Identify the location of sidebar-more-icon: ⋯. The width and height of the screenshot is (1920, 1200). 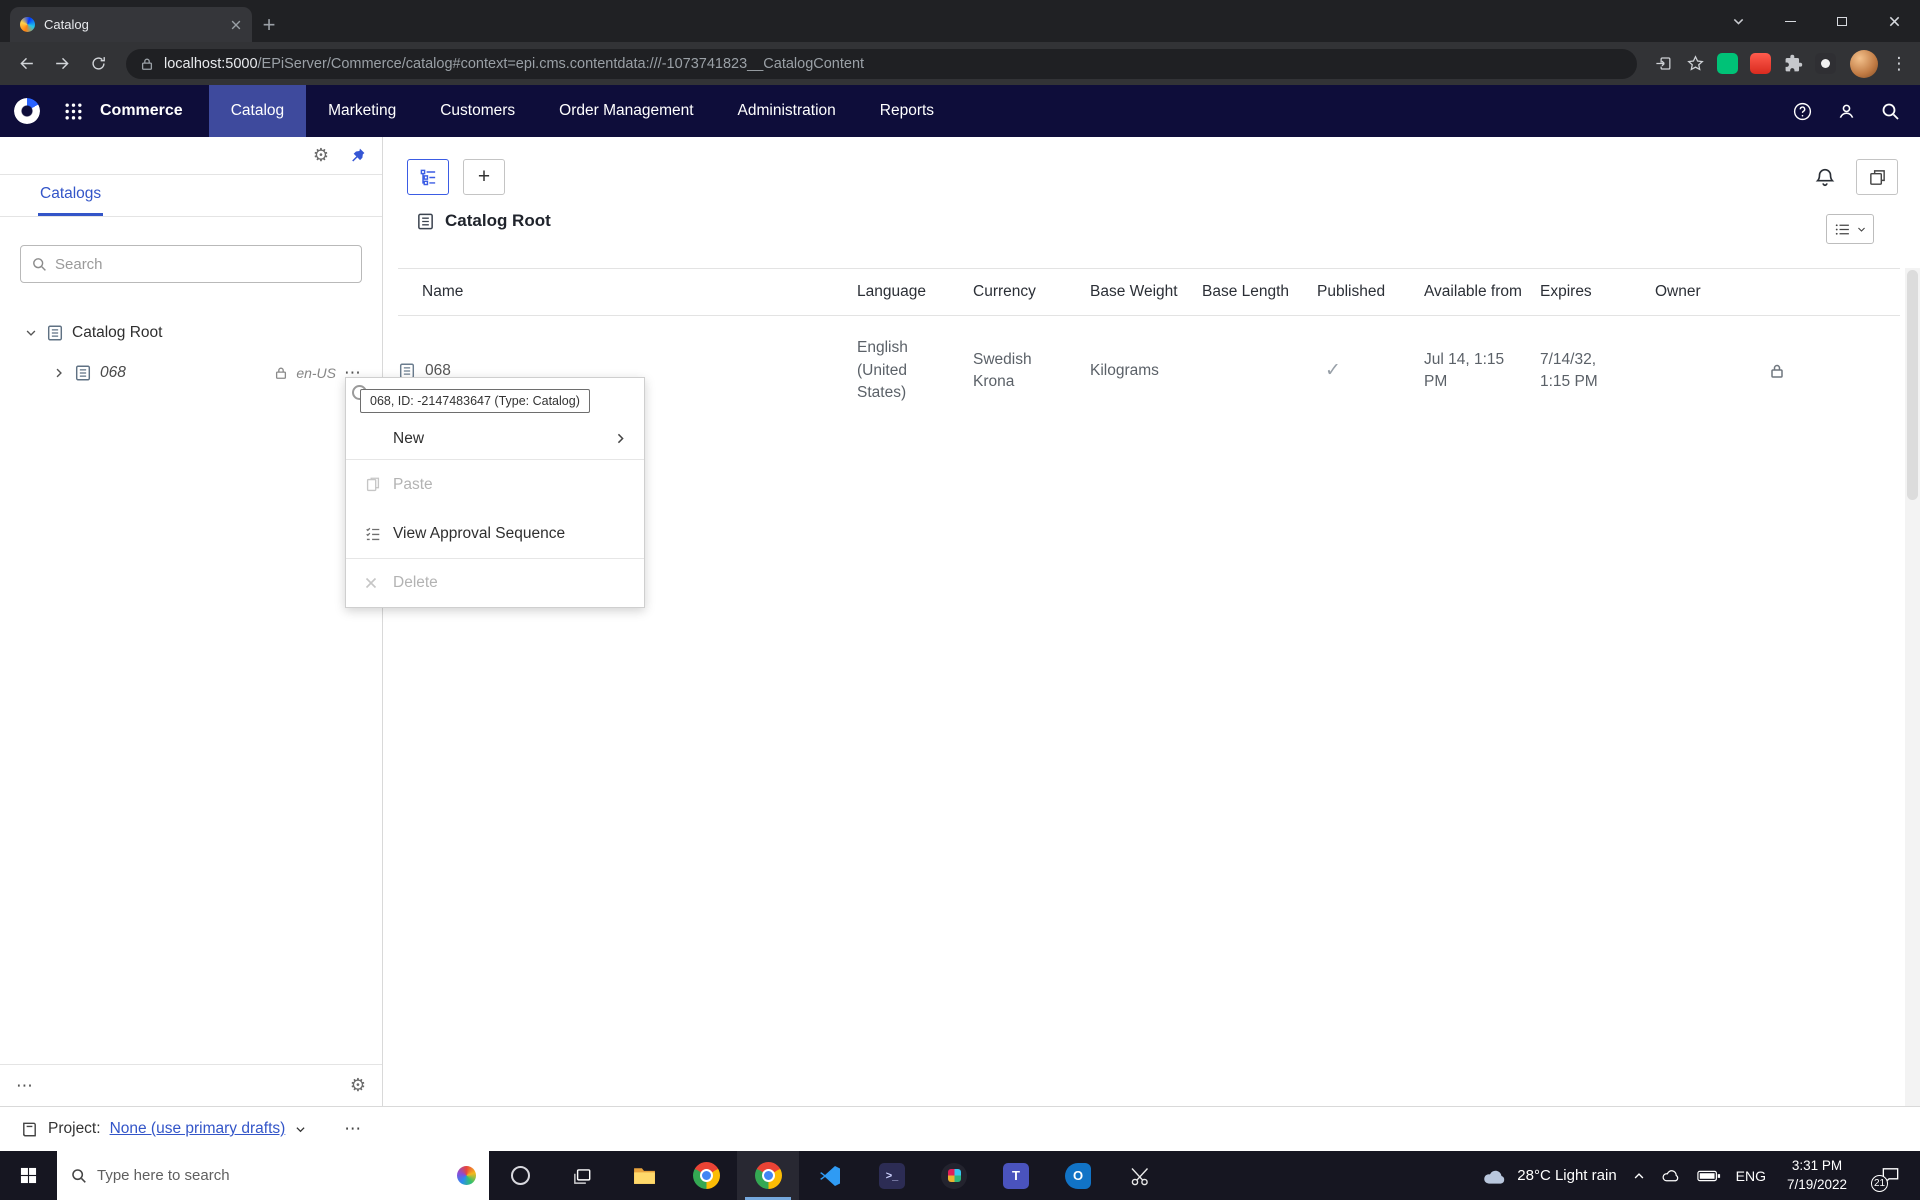
(25, 1086).